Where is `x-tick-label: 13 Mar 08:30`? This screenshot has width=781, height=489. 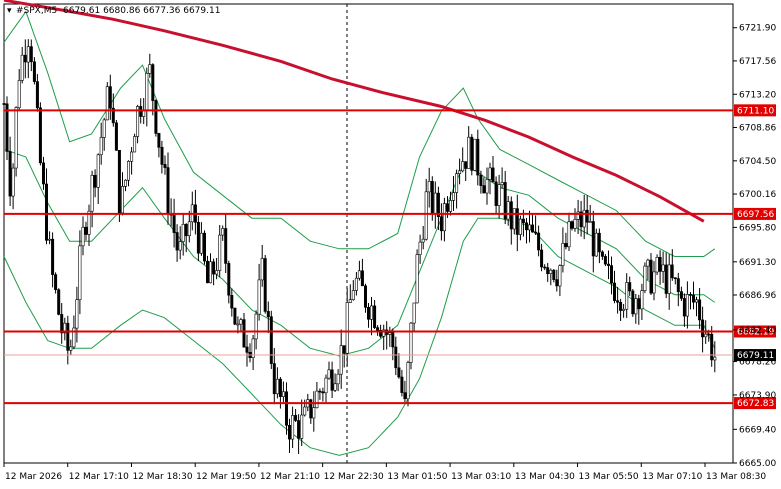 x-tick-label: 13 Mar 08:30 is located at coordinates (736, 477).